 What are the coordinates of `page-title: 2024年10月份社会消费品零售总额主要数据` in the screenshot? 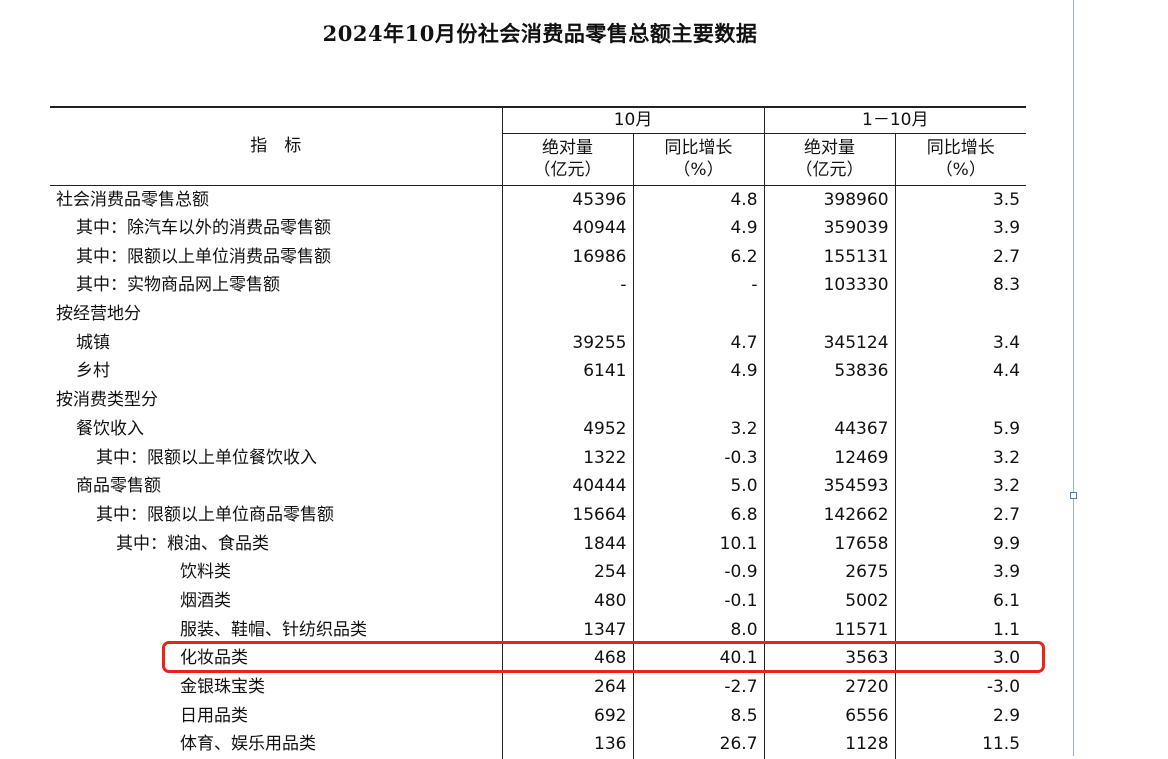 It's located at (540, 33).